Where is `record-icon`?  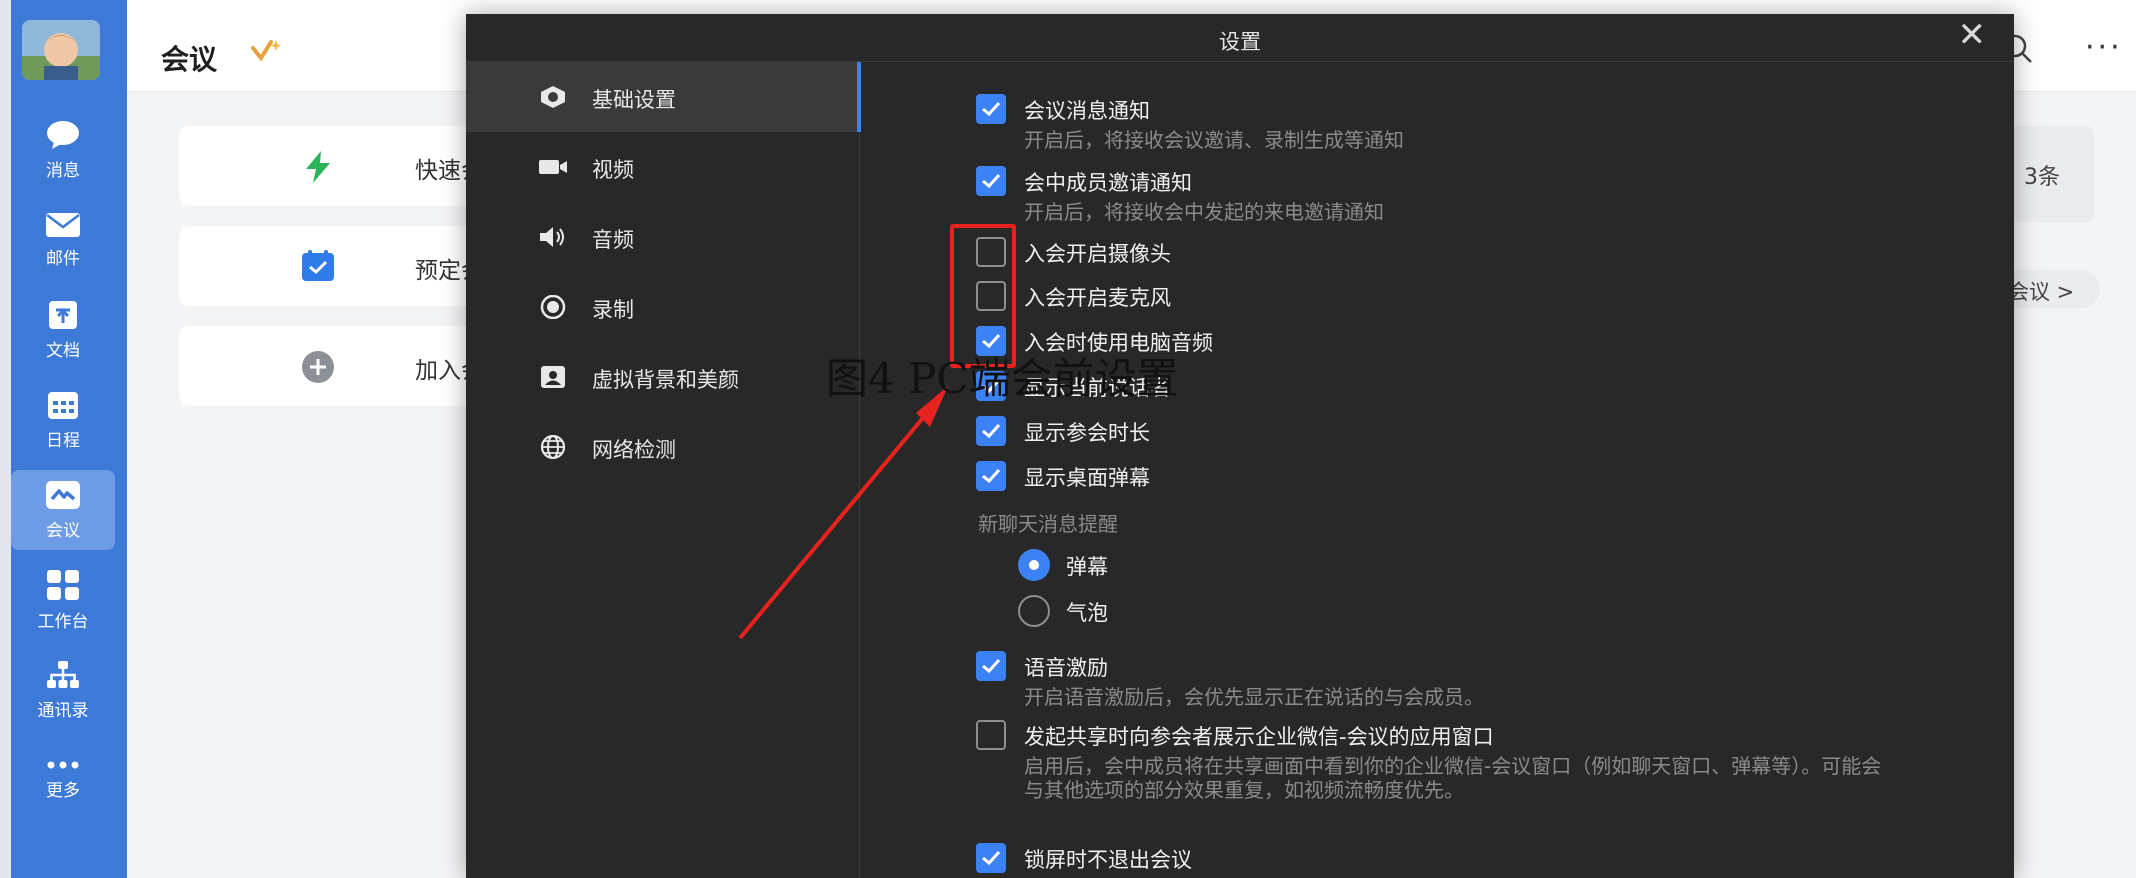
record-icon is located at coordinates (553, 307).